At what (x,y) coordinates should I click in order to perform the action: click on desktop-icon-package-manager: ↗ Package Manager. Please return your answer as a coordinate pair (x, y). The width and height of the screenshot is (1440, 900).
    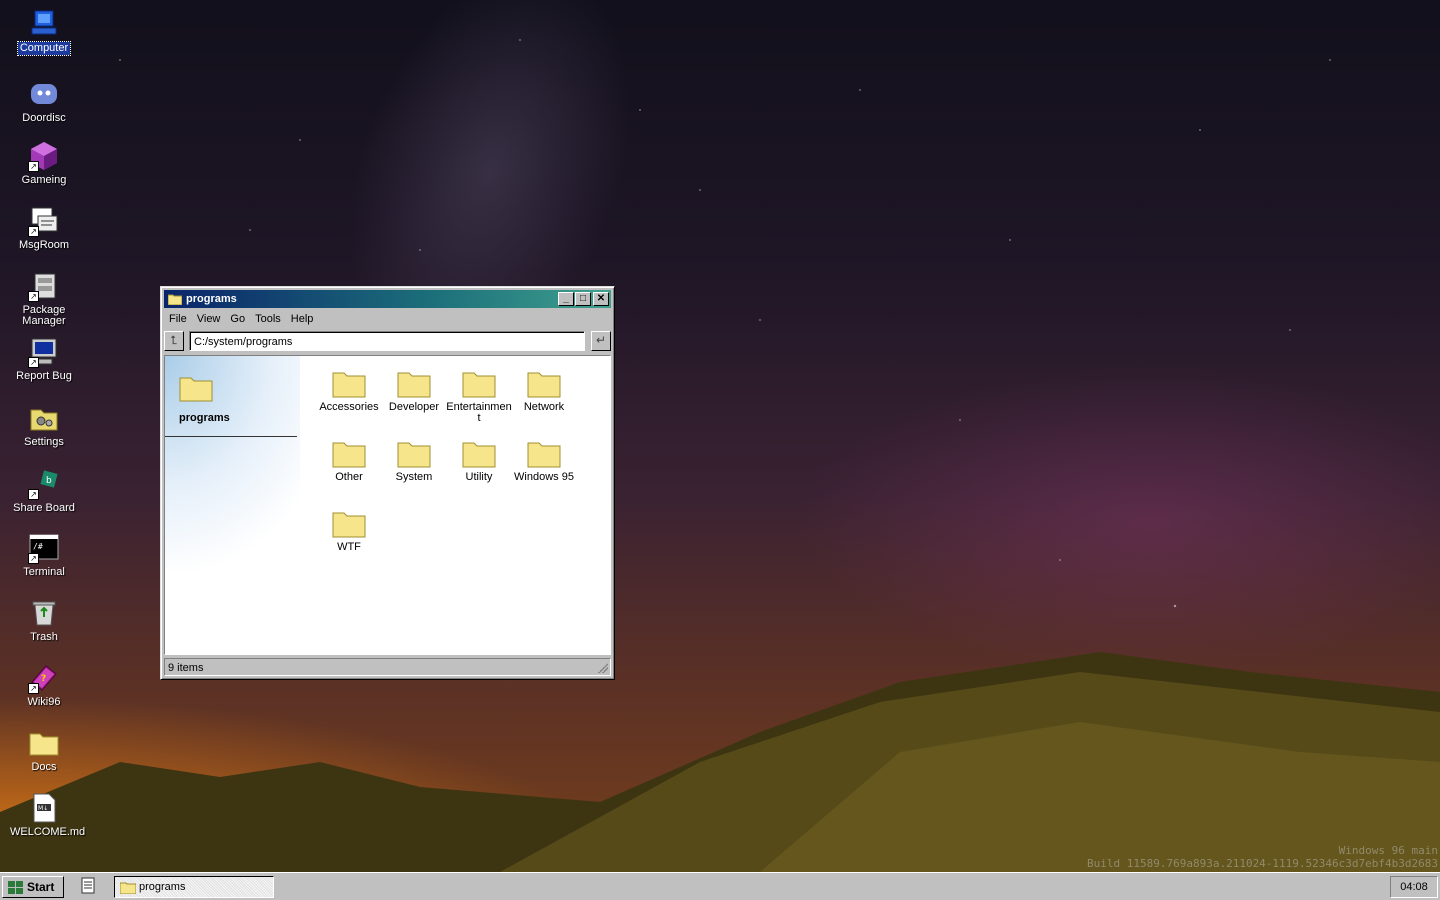
    Looking at the image, I should click on (44, 299).